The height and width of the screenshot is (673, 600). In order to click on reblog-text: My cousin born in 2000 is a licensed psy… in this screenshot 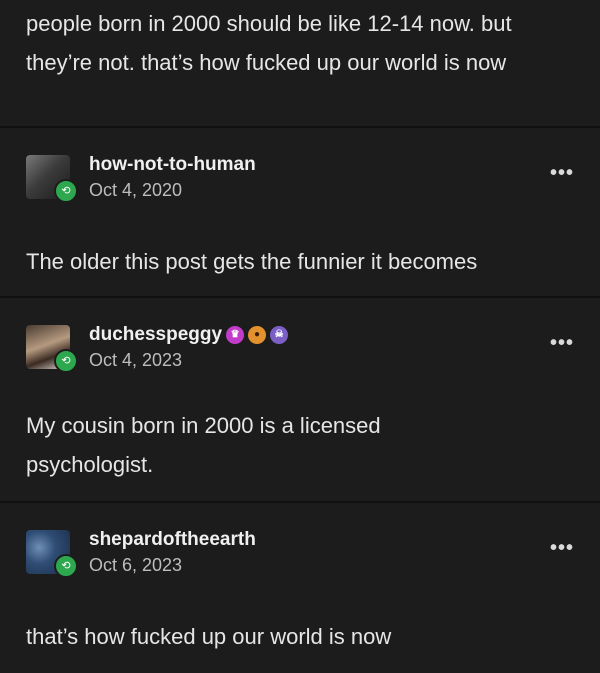, I will do `click(203, 445)`.